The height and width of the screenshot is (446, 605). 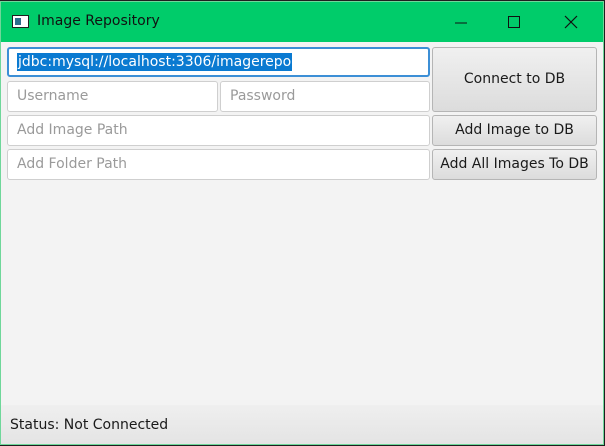 I want to click on minimize-icon, so click(x=461, y=23).